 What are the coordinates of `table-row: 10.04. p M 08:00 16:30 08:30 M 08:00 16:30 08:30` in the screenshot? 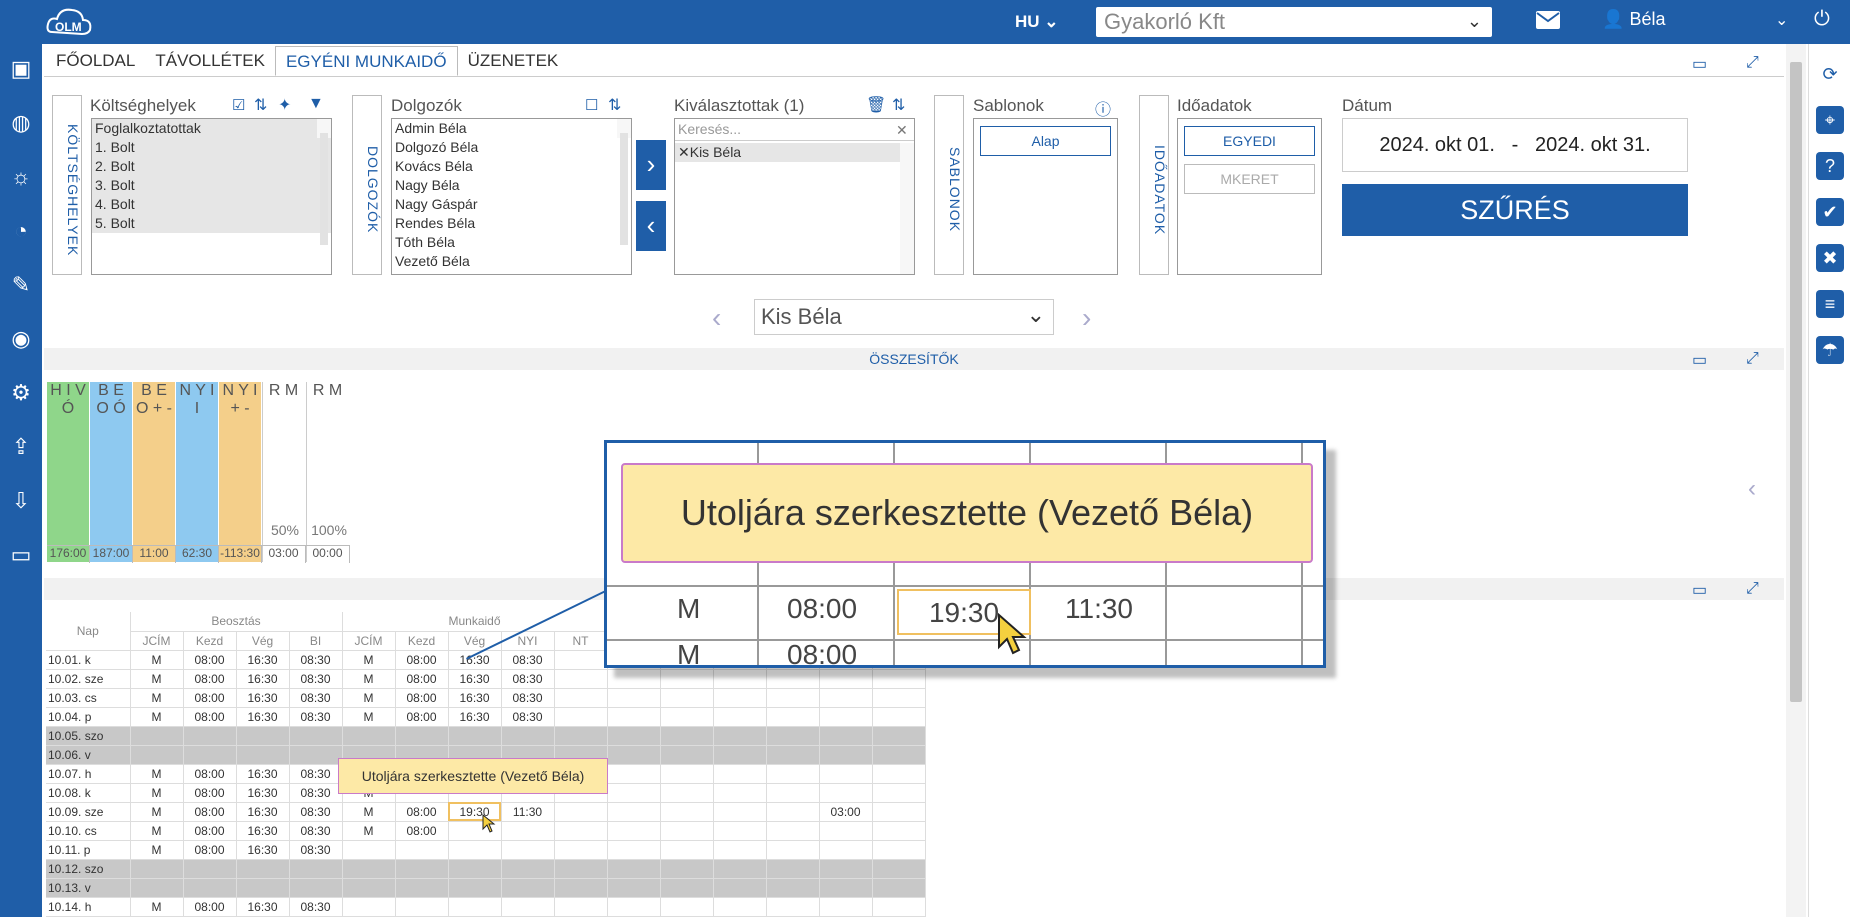 It's located at (486, 717).